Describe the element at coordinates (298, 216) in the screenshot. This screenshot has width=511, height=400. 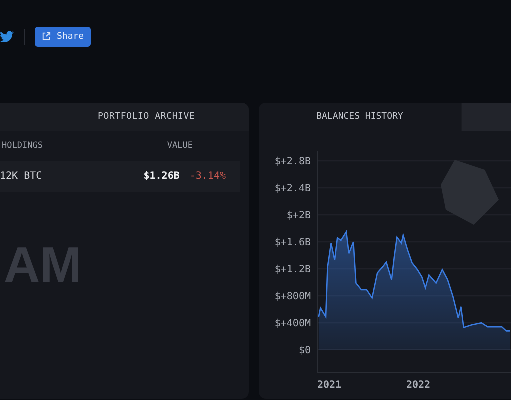
I see `y-axis-label: $+2B` at that location.